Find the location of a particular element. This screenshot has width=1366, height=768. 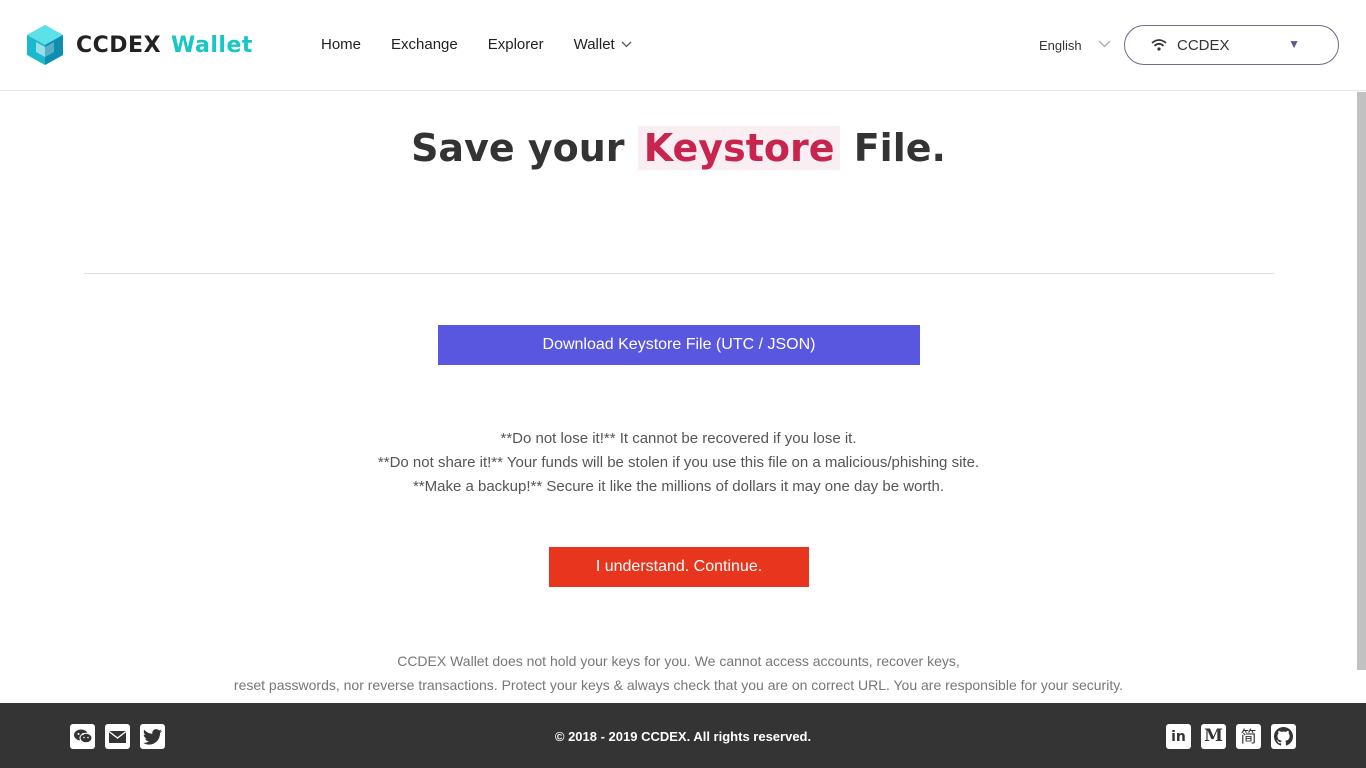

title-suffix: File. is located at coordinates (899, 148).